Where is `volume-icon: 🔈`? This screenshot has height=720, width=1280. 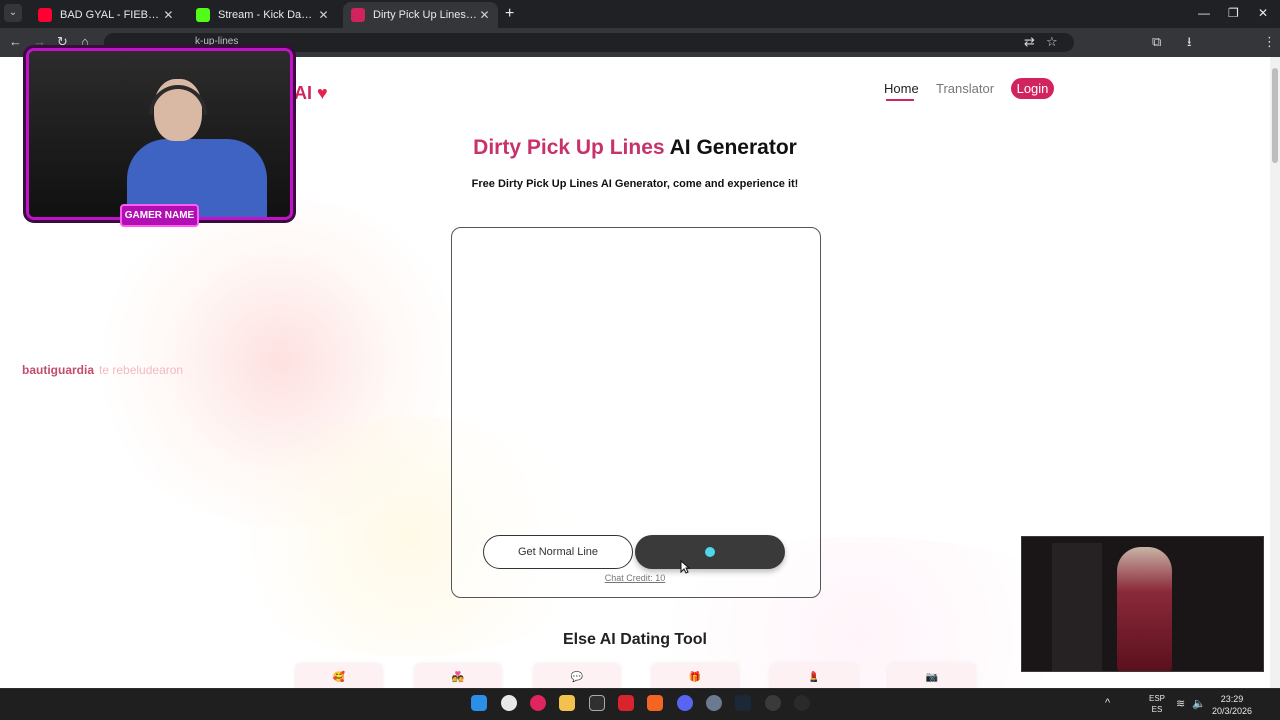 volume-icon: 🔈 is located at coordinates (1199, 703).